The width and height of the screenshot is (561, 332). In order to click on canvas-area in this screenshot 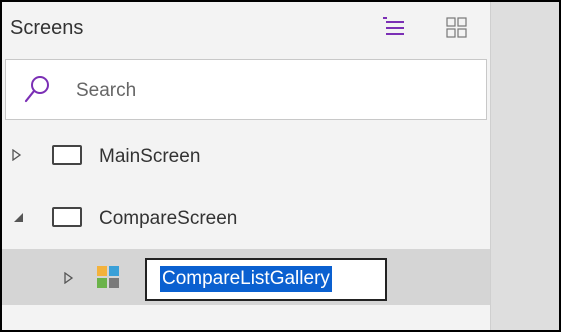, I will do `click(524, 166)`.